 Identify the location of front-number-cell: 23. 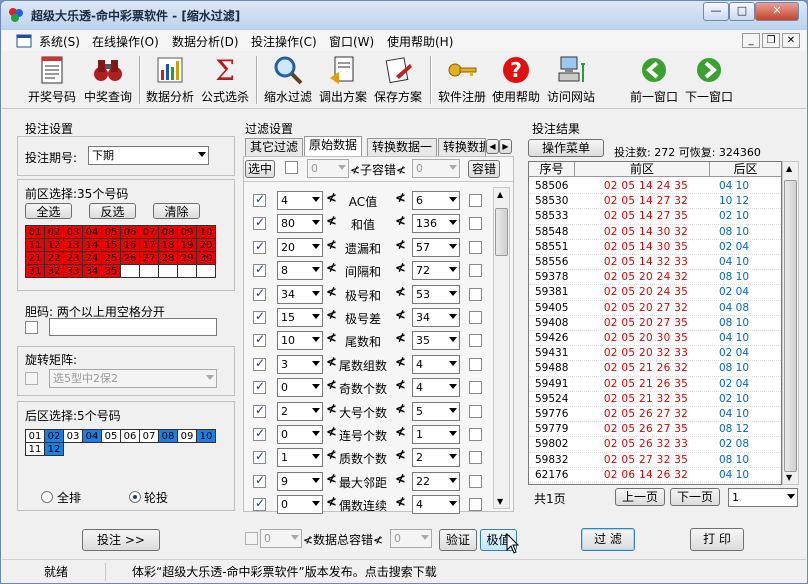
(73, 258).